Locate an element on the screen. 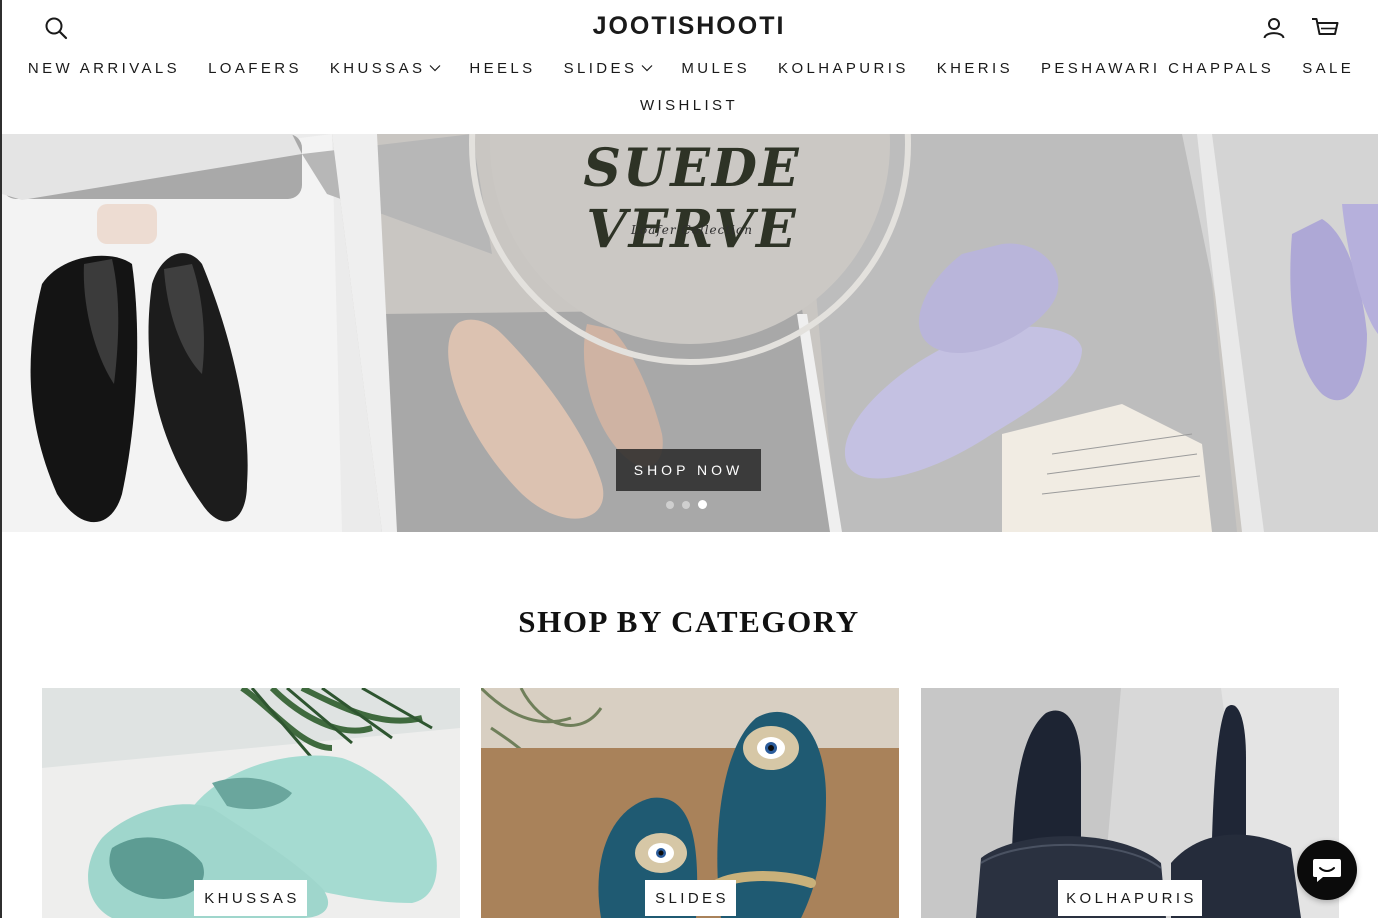 This screenshot has width=1378, height=918. nav-item-slides: SLIDES is located at coordinates (609, 68).